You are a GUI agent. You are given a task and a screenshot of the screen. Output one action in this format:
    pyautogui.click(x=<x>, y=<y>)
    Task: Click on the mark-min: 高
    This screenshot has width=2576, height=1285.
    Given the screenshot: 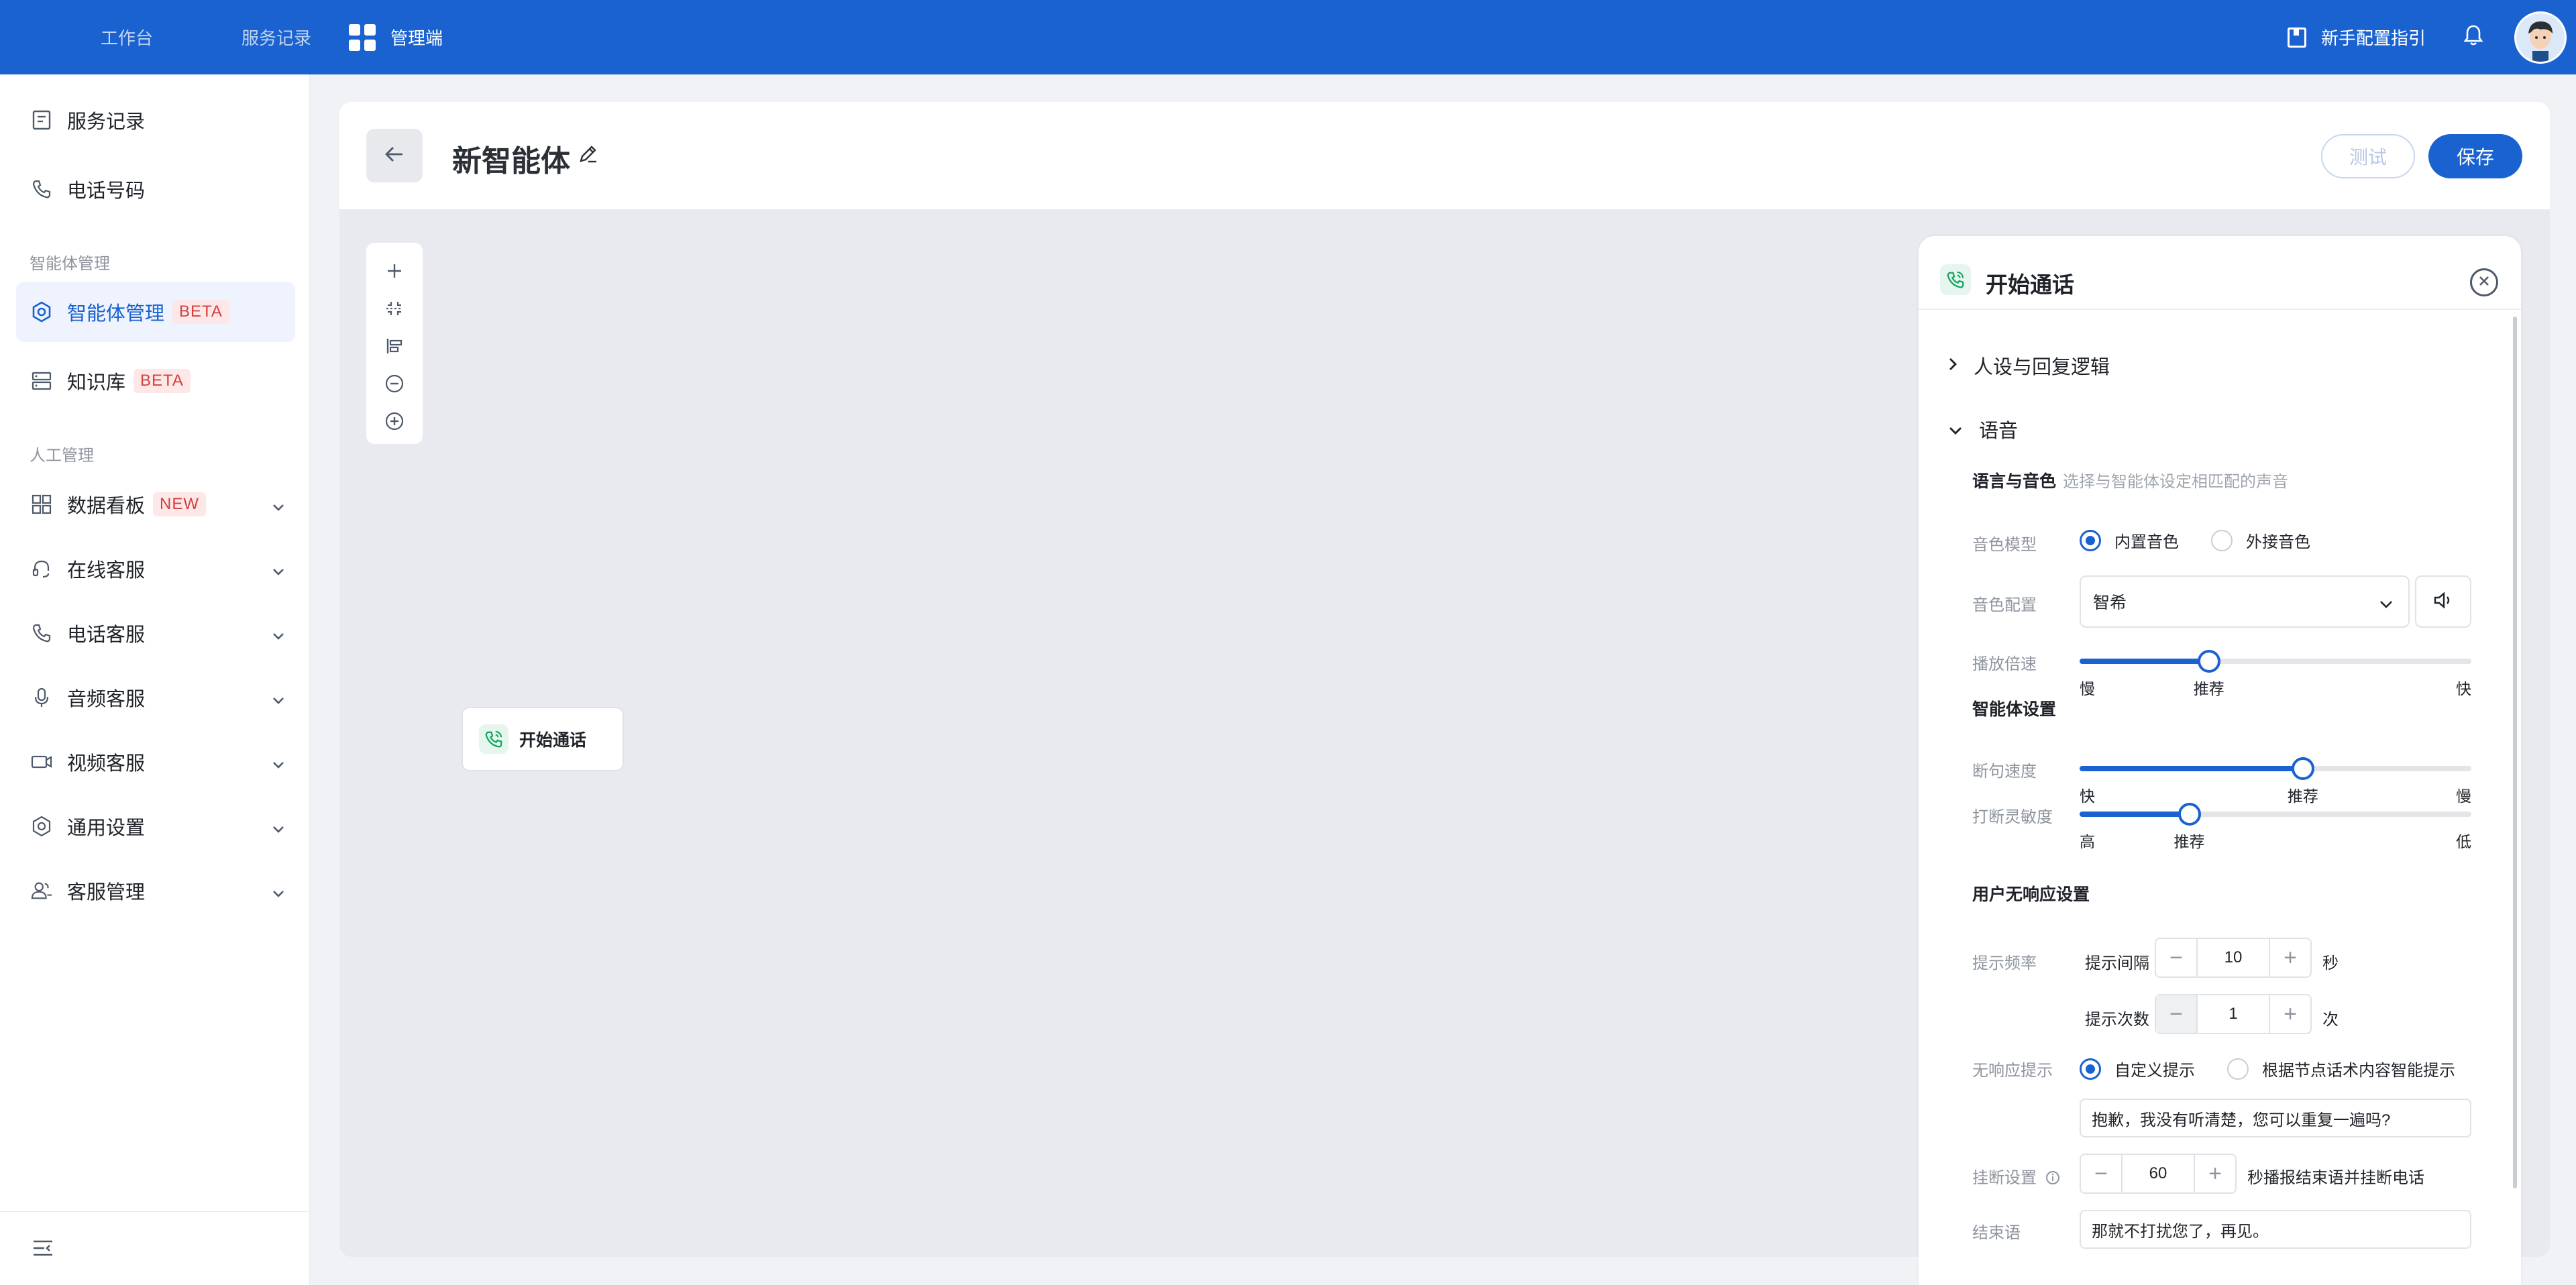 What is the action you would take?
    pyautogui.click(x=2087, y=841)
    